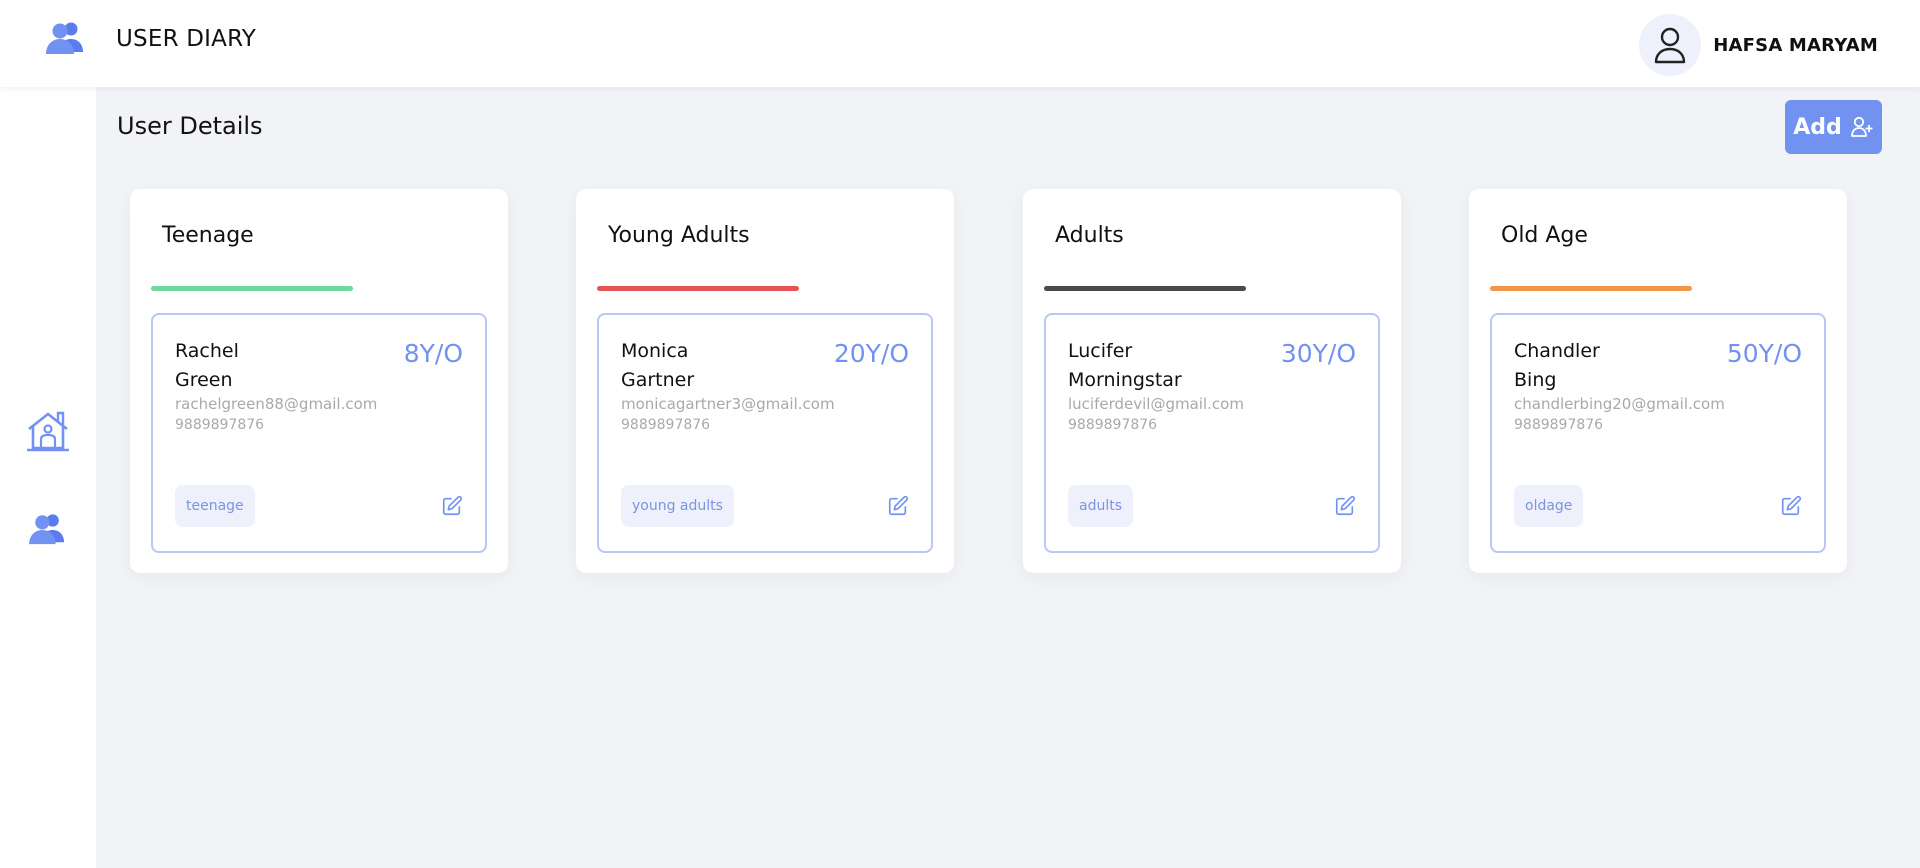 This screenshot has height=868, width=1920. What do you see at coordinates (1594, 366) in the screenshot?
I see `user-full-name: Chandler Bing` at bounding box center [1594, 366].